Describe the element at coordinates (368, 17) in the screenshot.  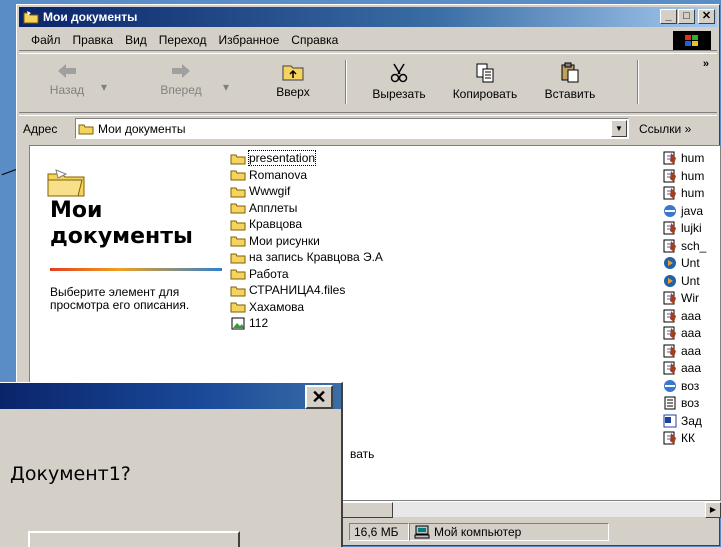
I see `title-bar: Мои документы _ □ ✕` at that location.